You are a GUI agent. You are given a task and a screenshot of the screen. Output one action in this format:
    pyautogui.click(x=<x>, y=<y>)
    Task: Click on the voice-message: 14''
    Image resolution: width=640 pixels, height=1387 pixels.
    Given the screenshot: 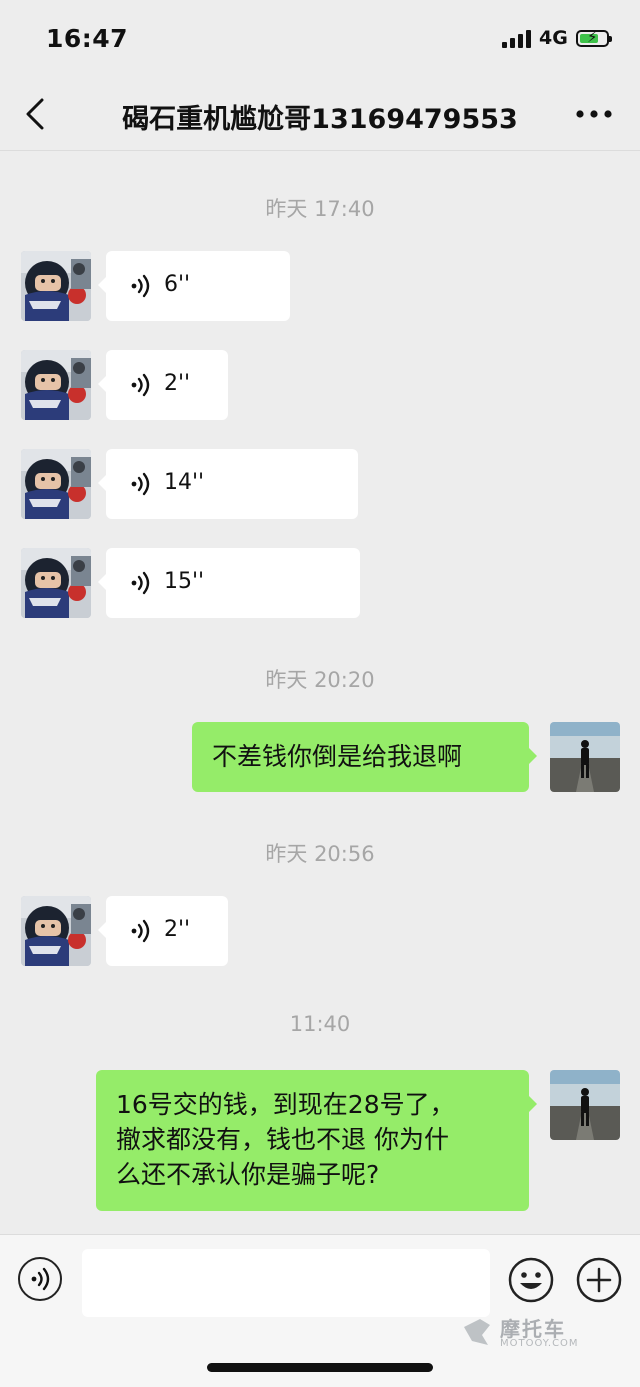 What is the action you would take?
    pyautogui.click(x=228, y=484)
    